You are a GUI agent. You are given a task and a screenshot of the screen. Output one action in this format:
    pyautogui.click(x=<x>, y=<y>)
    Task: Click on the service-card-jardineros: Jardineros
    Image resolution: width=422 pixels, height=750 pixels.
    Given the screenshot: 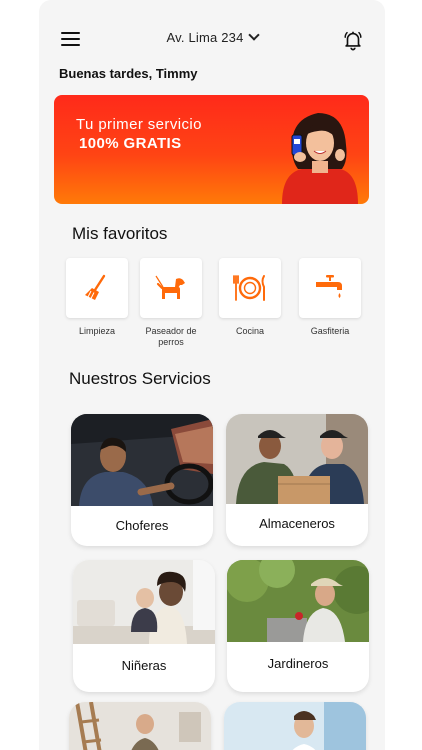 What is the action you would take?
    pyautogui.click(x=298, y=626)
    